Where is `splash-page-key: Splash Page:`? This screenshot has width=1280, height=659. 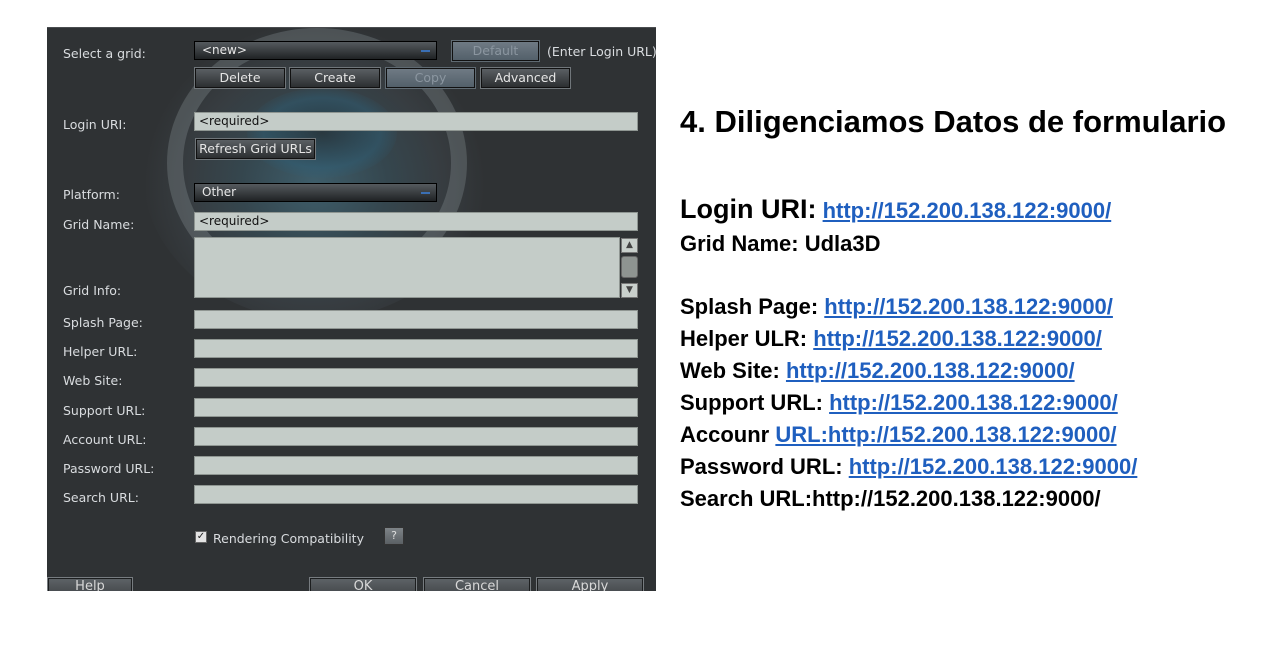 splash-page-key: Splash Page: is located at coordinates (749, 306).